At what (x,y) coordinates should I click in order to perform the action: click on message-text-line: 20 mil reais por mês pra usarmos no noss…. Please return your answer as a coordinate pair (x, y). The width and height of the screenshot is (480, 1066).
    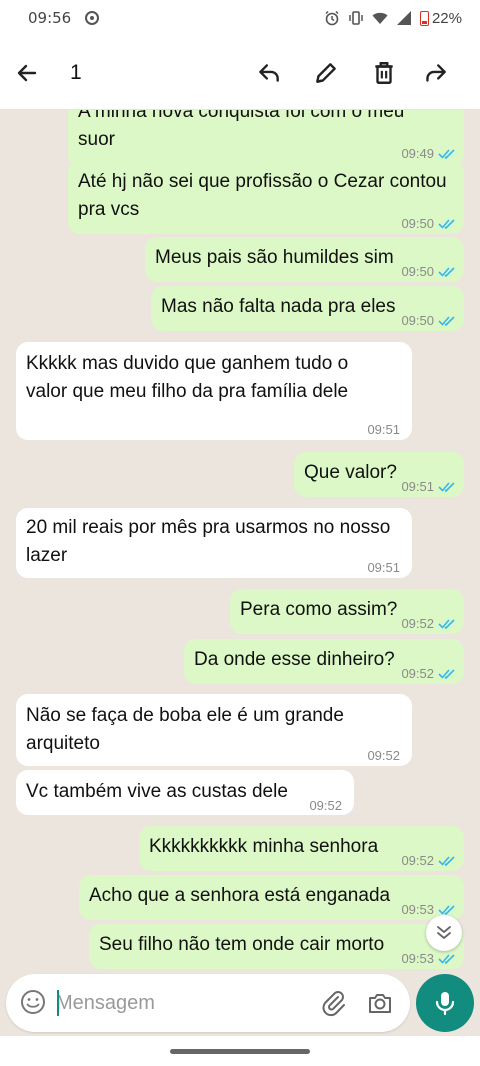
    Looking at the image, I should click on (208, 527).